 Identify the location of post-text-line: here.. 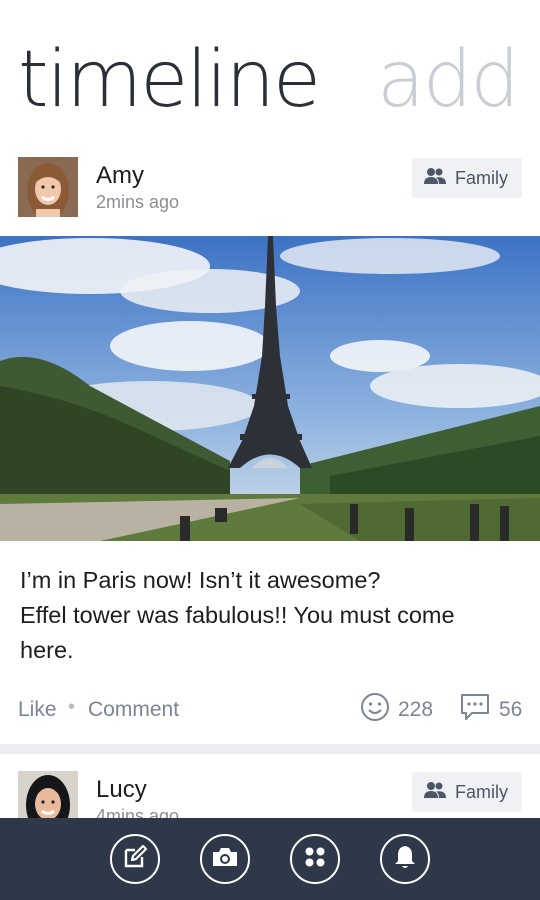
(47, 650).